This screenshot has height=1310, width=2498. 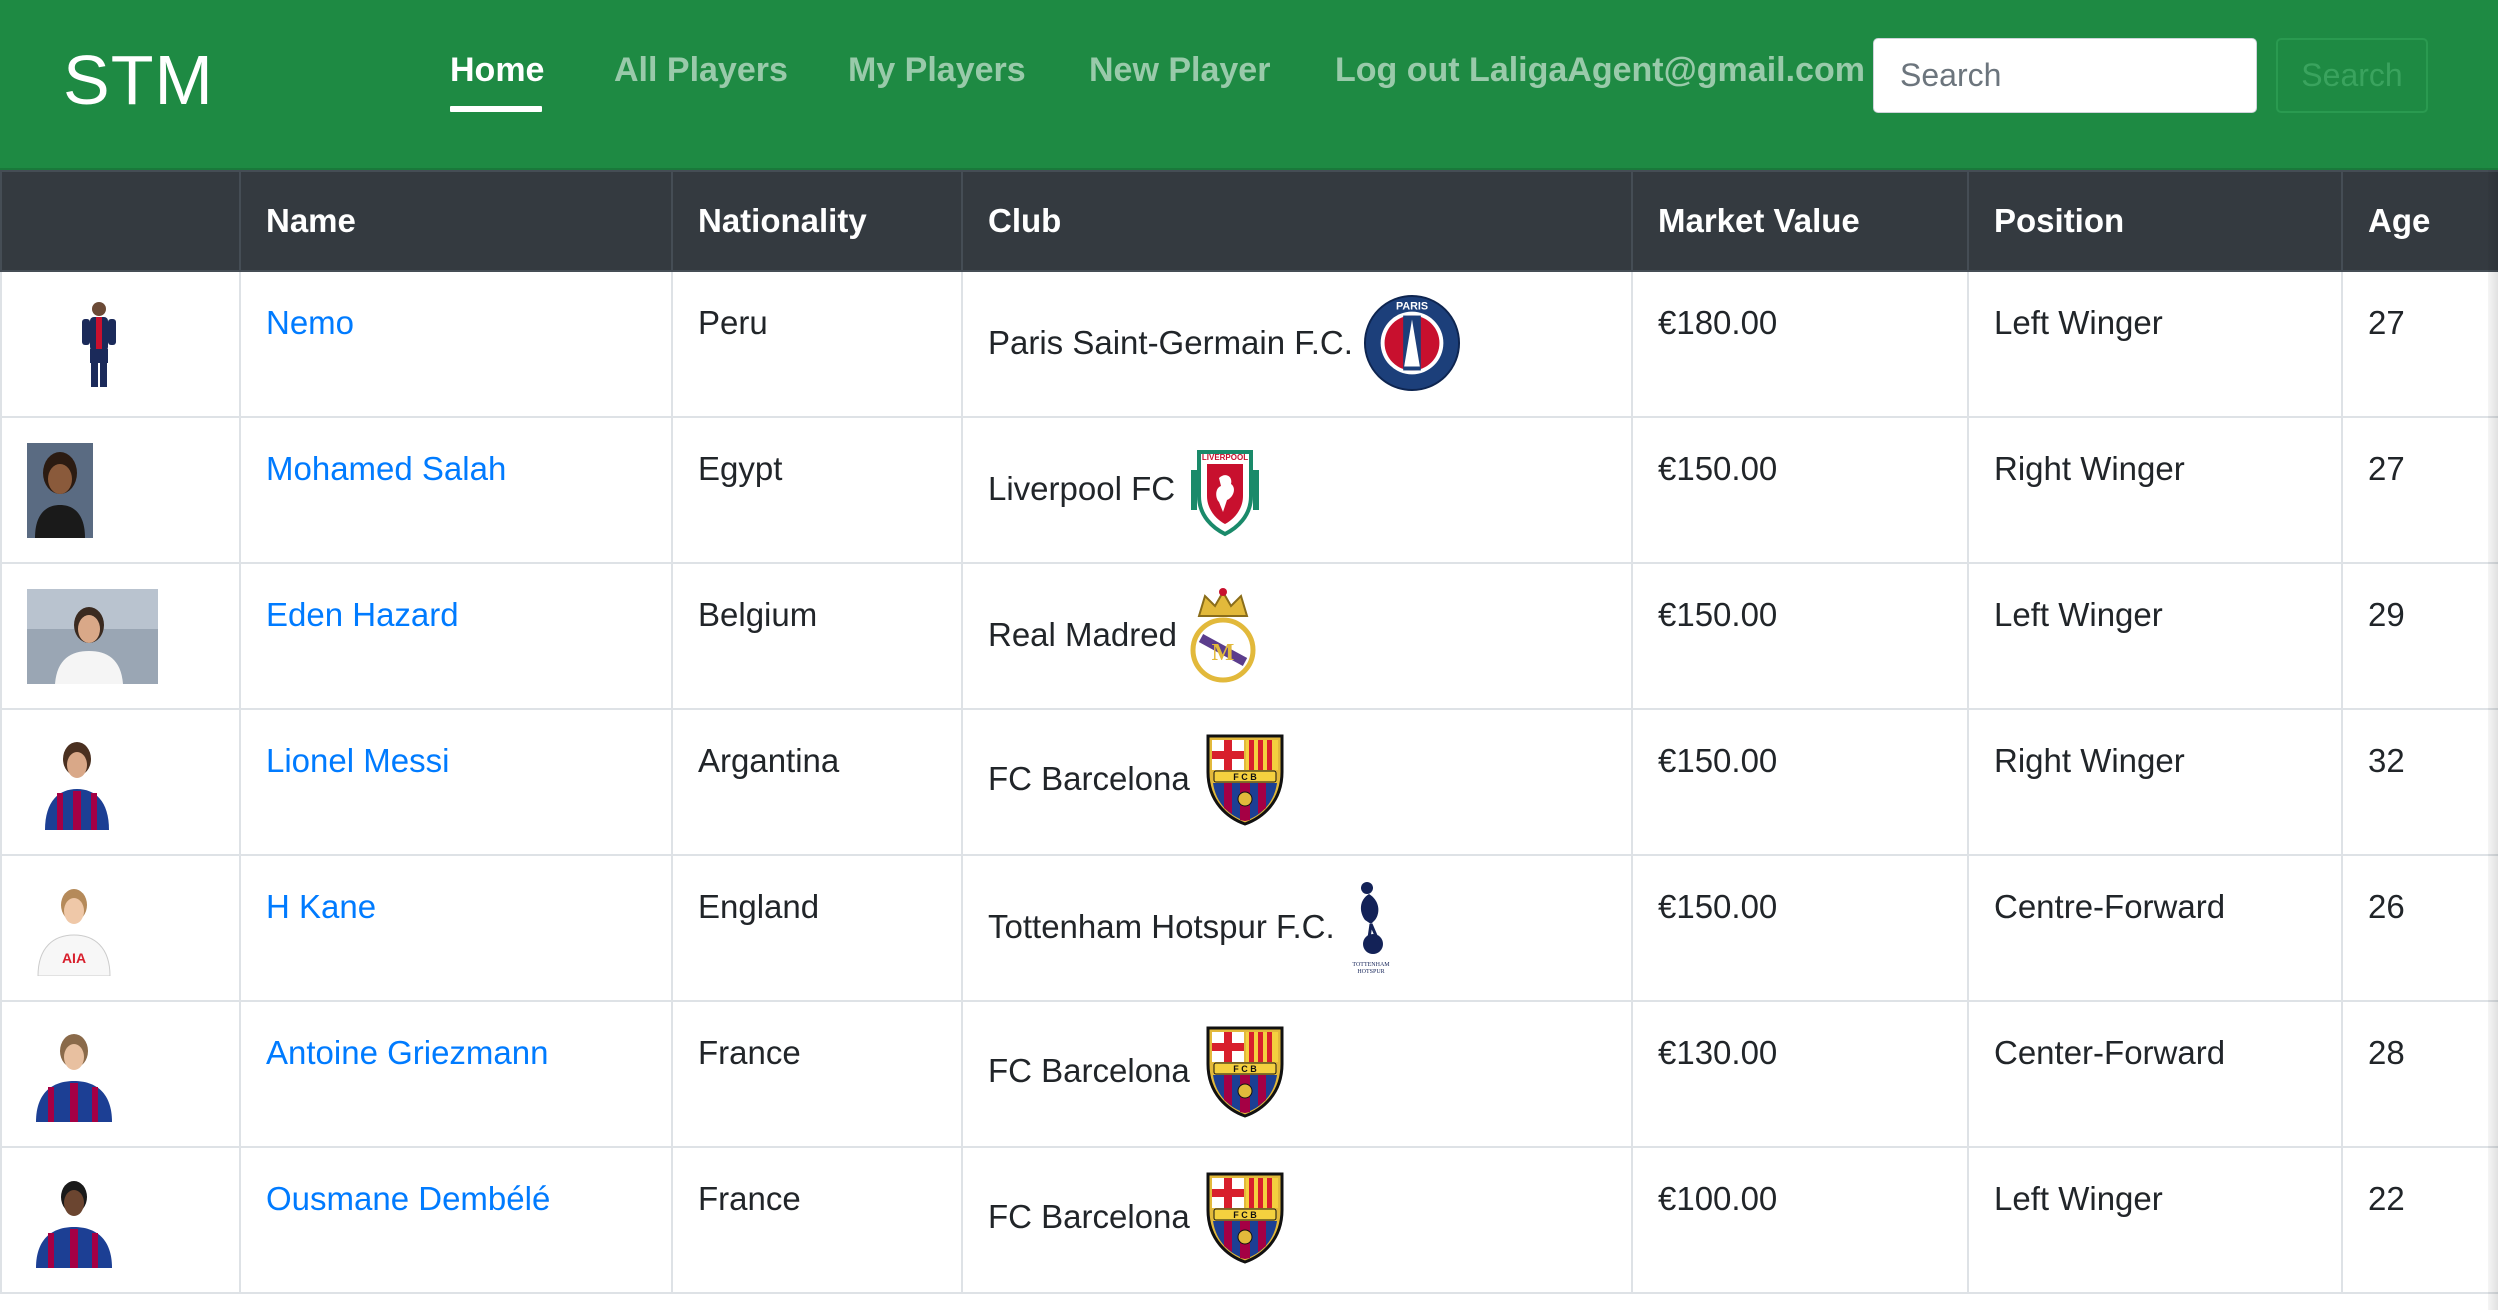 I want to click on age-cell: 22, so click(x=2419, y=1220).